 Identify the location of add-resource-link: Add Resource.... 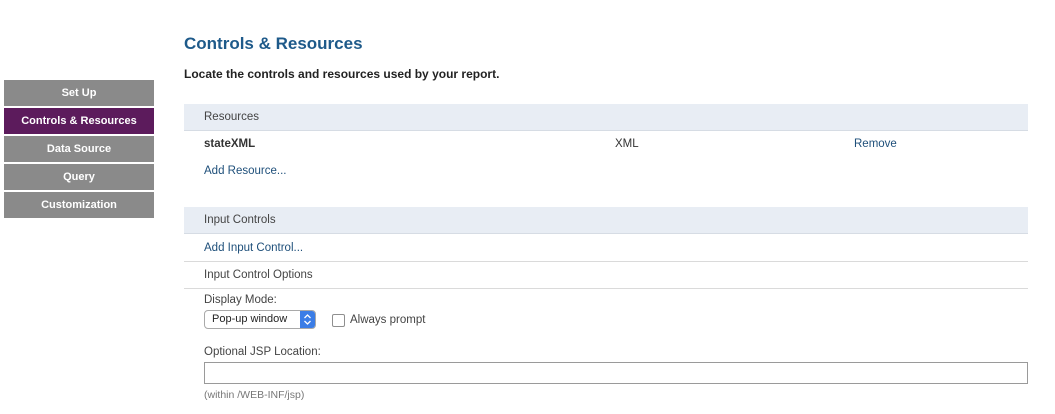
(245, 171).